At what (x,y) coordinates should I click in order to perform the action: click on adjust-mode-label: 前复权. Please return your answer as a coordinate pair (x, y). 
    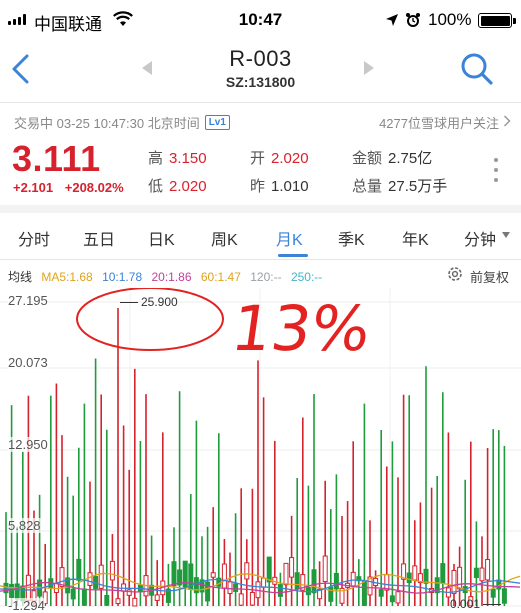
    Looking at the image, I should click on (489, 276).